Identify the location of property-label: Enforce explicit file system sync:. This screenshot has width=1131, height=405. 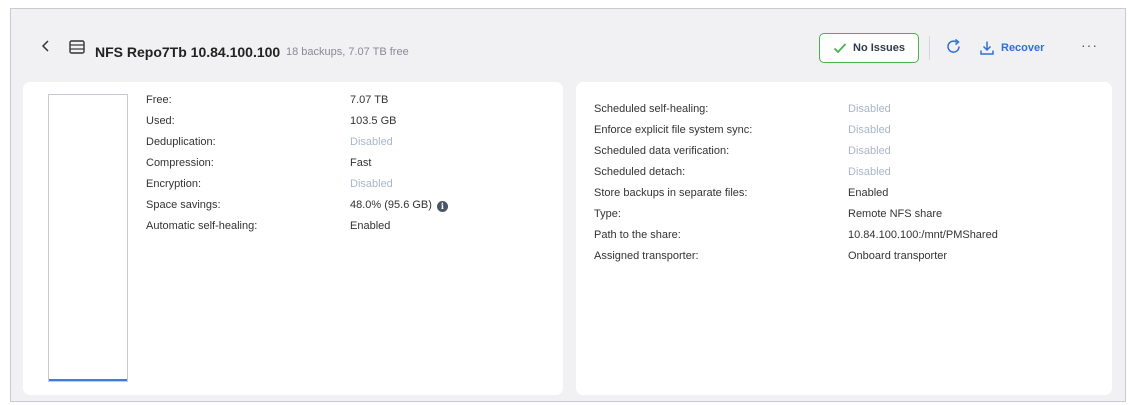
(673, 130).